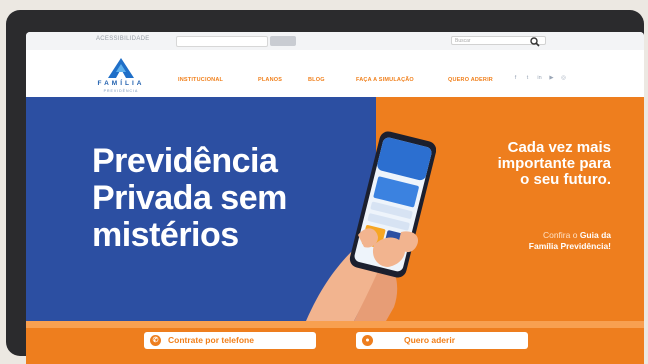 The height and width of the screenshot is (364, 648). I want to click on accessibility-label: ACESSIBILIDADE, so click(123, 39).